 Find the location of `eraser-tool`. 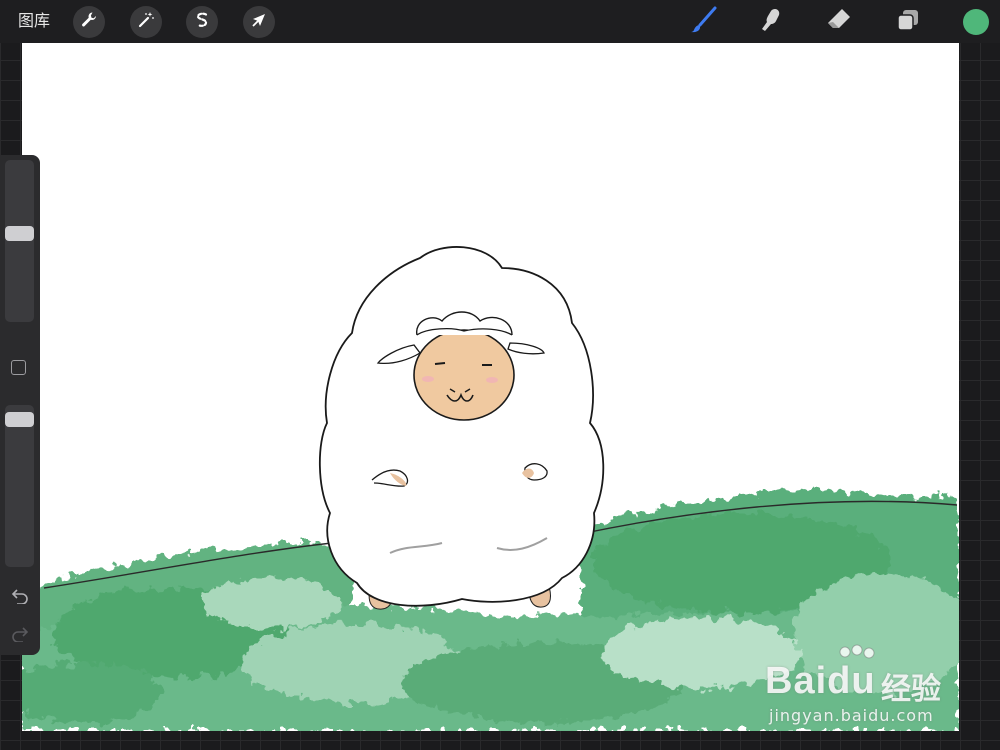

eraser-tool is located at coordinates (839, 22).